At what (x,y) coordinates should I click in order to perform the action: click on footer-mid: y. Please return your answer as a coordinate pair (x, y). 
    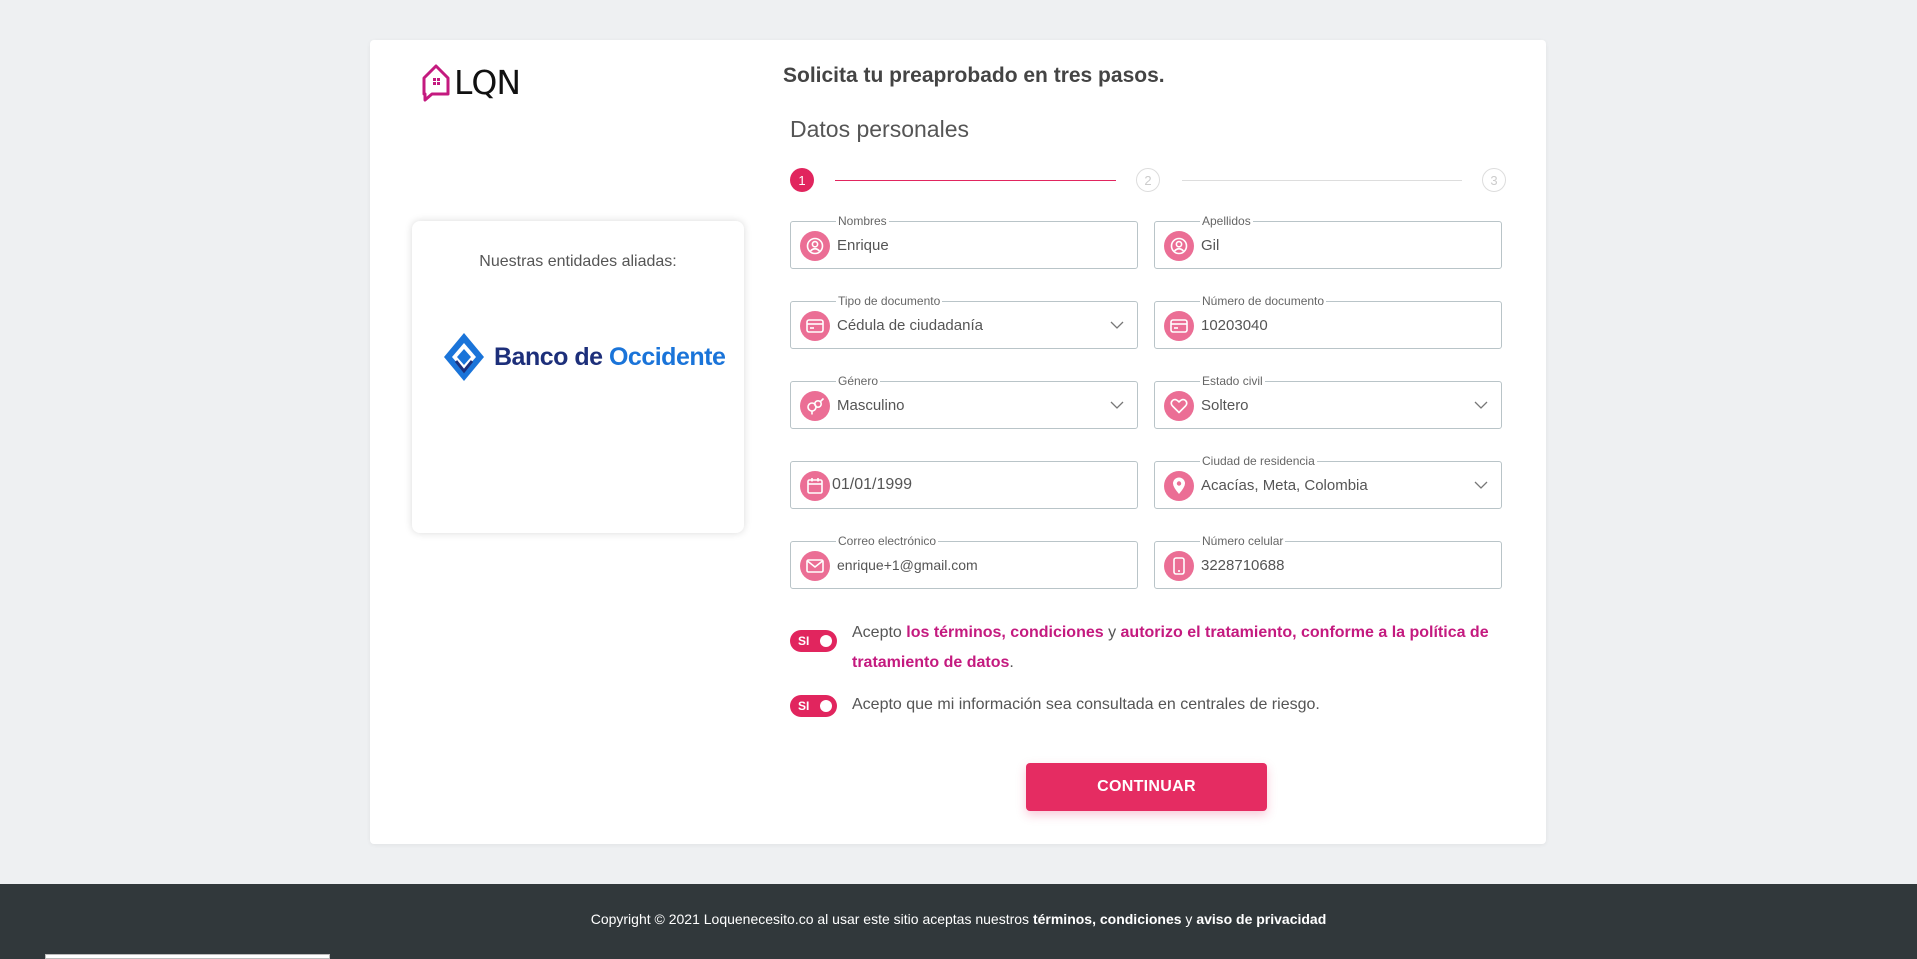
    Looking at the image, I should click on (1189, 919).